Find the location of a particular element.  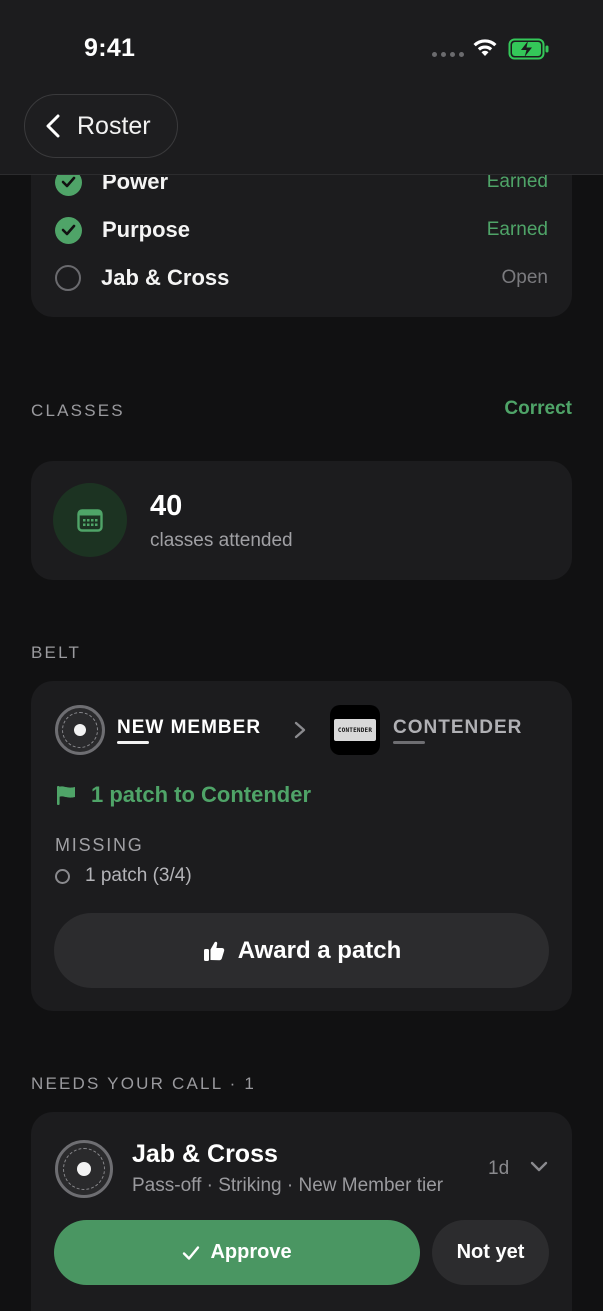

request-age: 1d is located at coordinates (499, 1168).